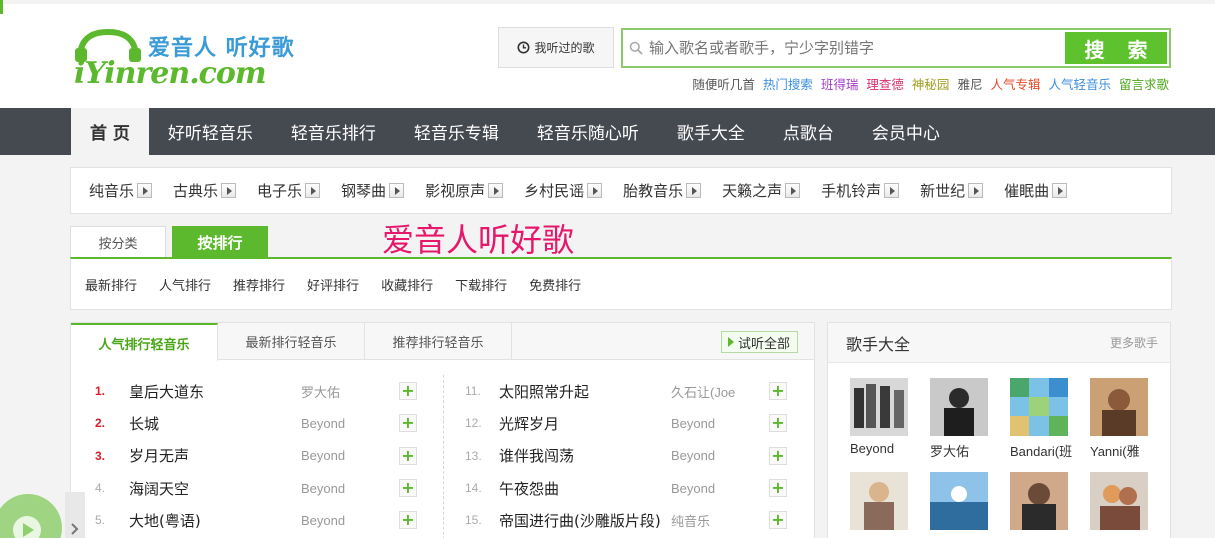 The height and width of the screenshot is (538, 1215). What do you see at coordinates (585, 520) in the screenshot?
I see `song-title: 帝国进行曲(沙雕版片段)` at bounding box center [585, 520].